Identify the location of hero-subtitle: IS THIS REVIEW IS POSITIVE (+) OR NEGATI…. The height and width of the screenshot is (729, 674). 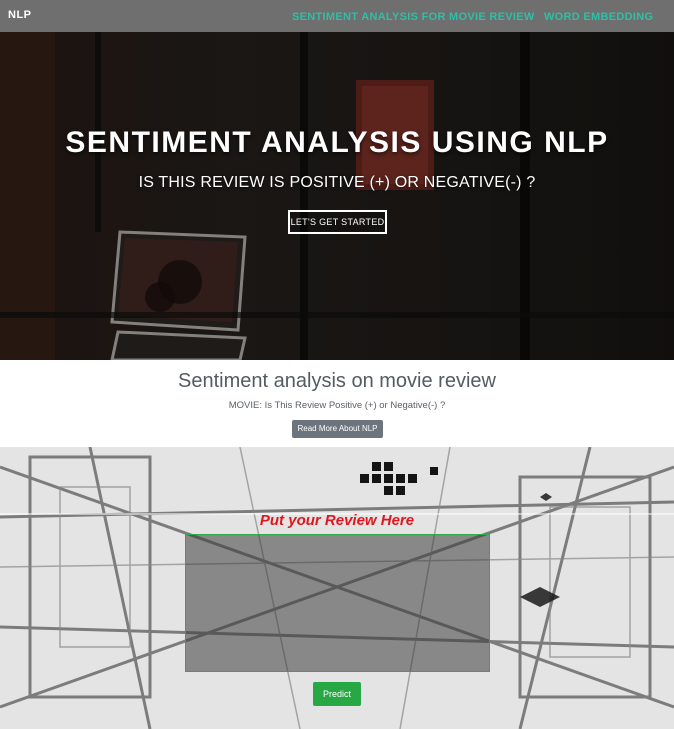
(337, 182).